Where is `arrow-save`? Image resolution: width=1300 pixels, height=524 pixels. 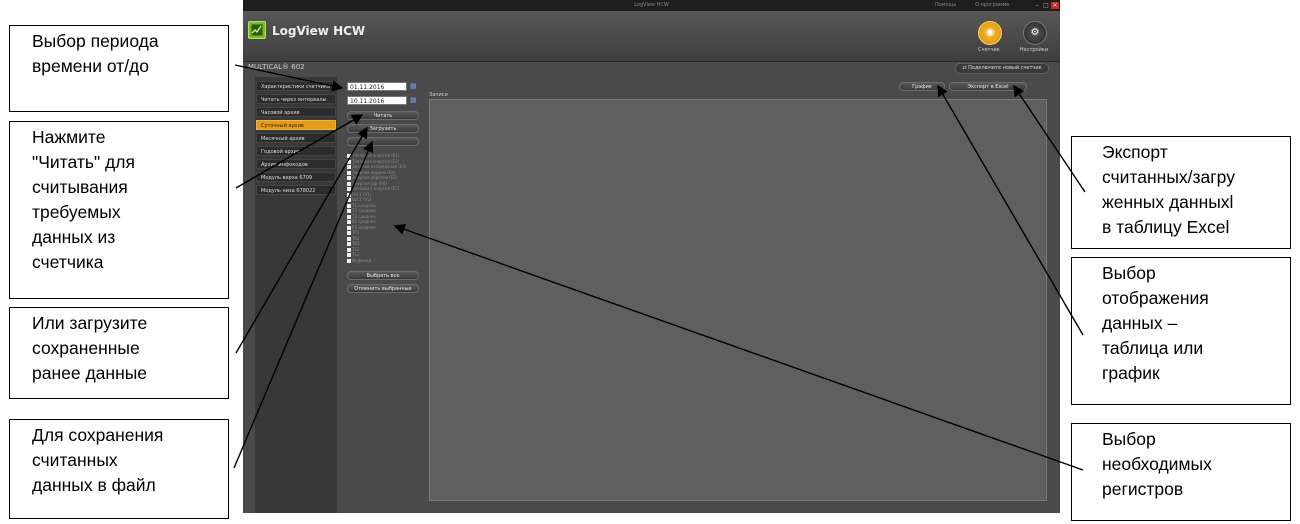 arrow-save is located at coordinates (303, 304).